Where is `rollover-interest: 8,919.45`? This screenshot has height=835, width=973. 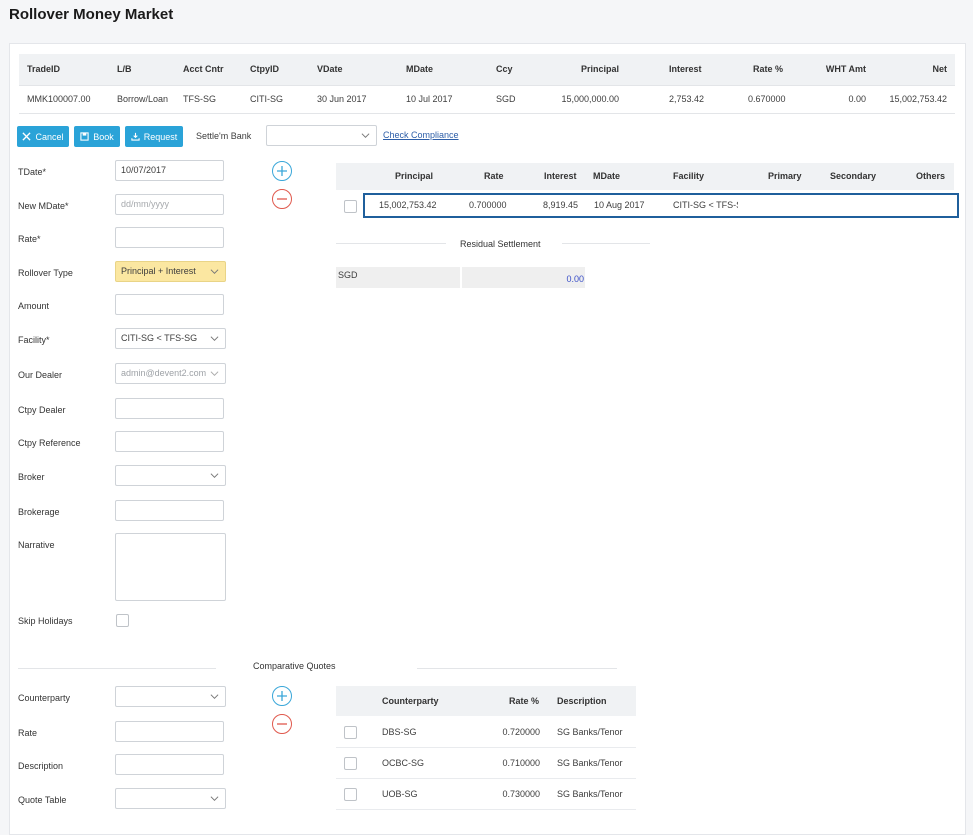
rollover-interest: 8,919.45 is located at coordinates (561, 205).